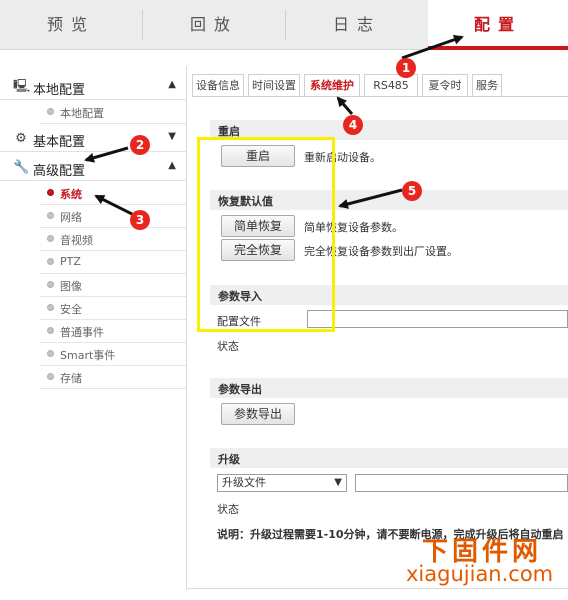 The height and width of the screenshot is (600, 568). I want to click on step-badge-2: 2, so click(140, 145).